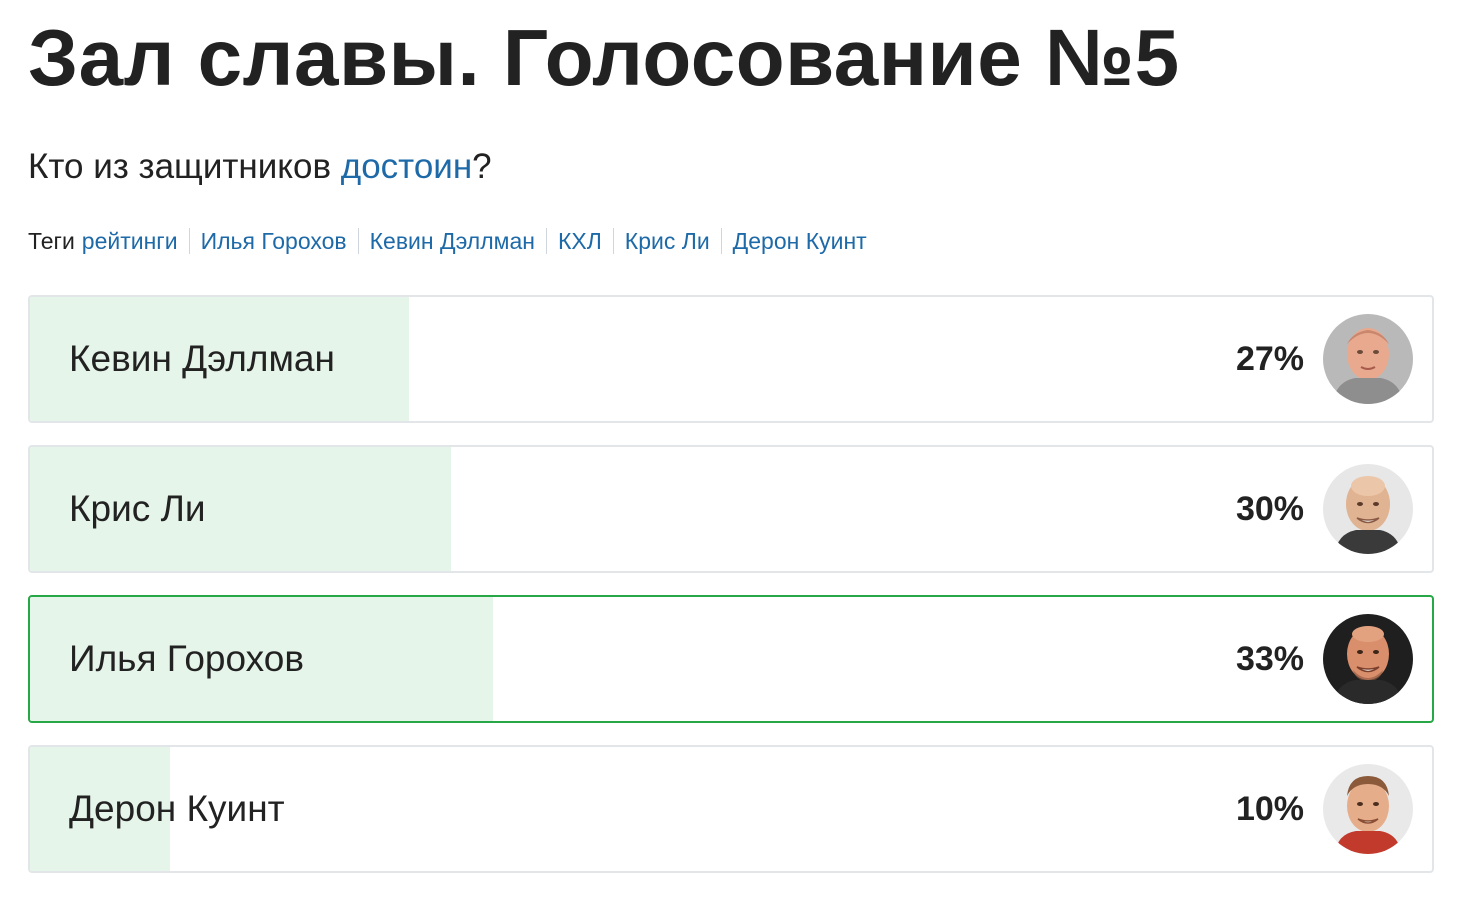  What do you see at coordinates (202, 358) in the screenshot?
I see `option-name: Кевин Дэллман` at bounding box center [202, 358].